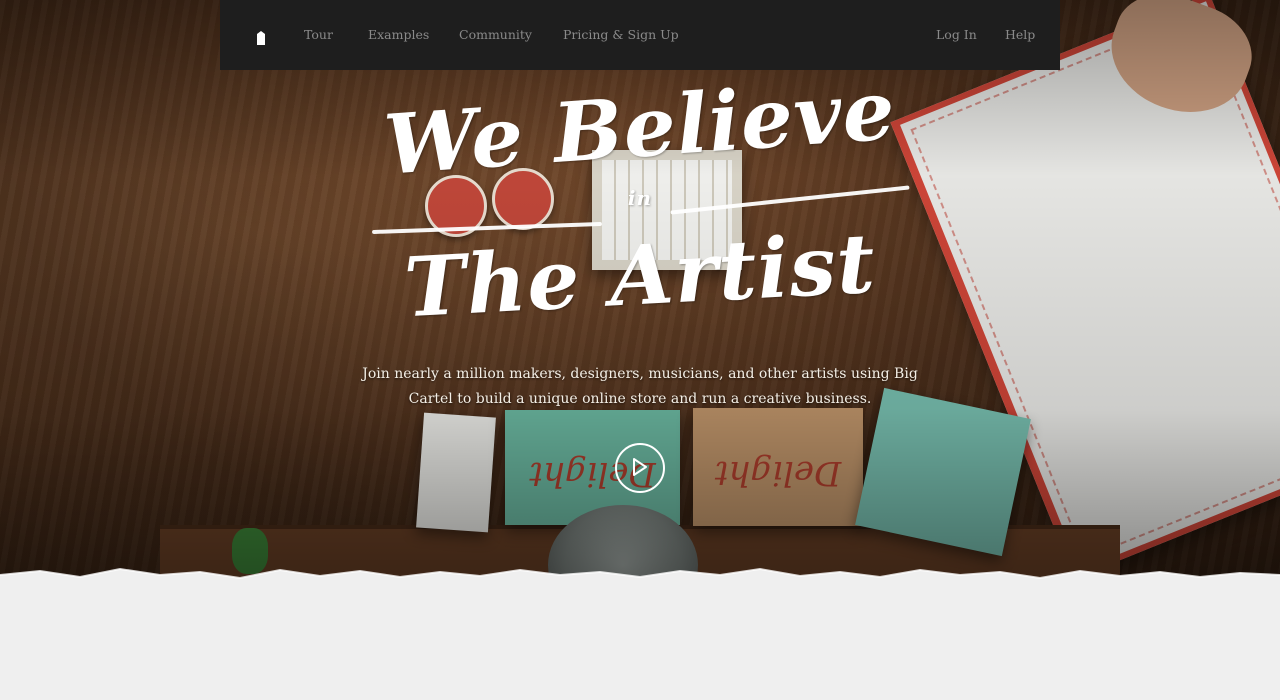 The height and width of the screenshot is (700, 1280). What do you see at coordinates (956, 36) in the screenshot?
I see `nav-link-login: Log In` at bounding box center [956, 36].